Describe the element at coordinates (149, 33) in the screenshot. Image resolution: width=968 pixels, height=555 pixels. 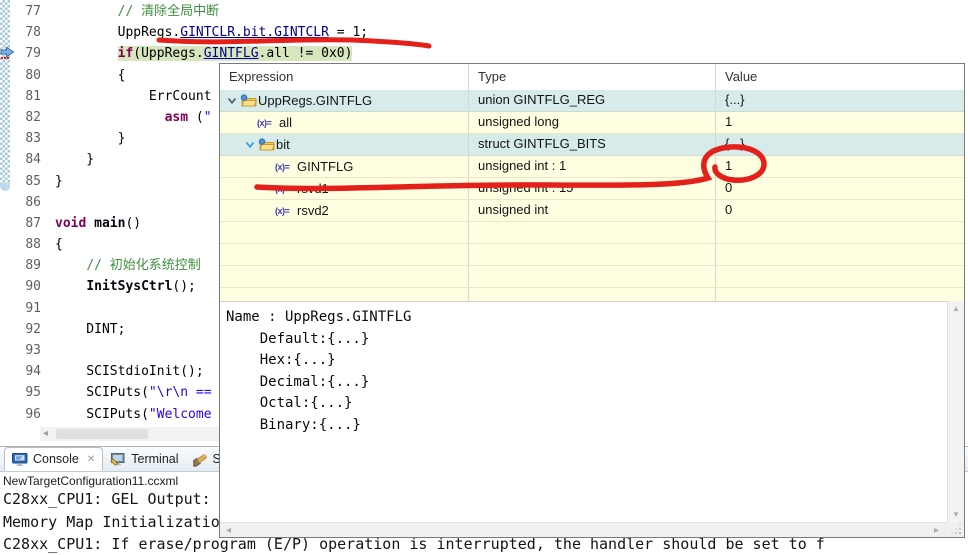
I see `code-token: UppRegs.` at that location.